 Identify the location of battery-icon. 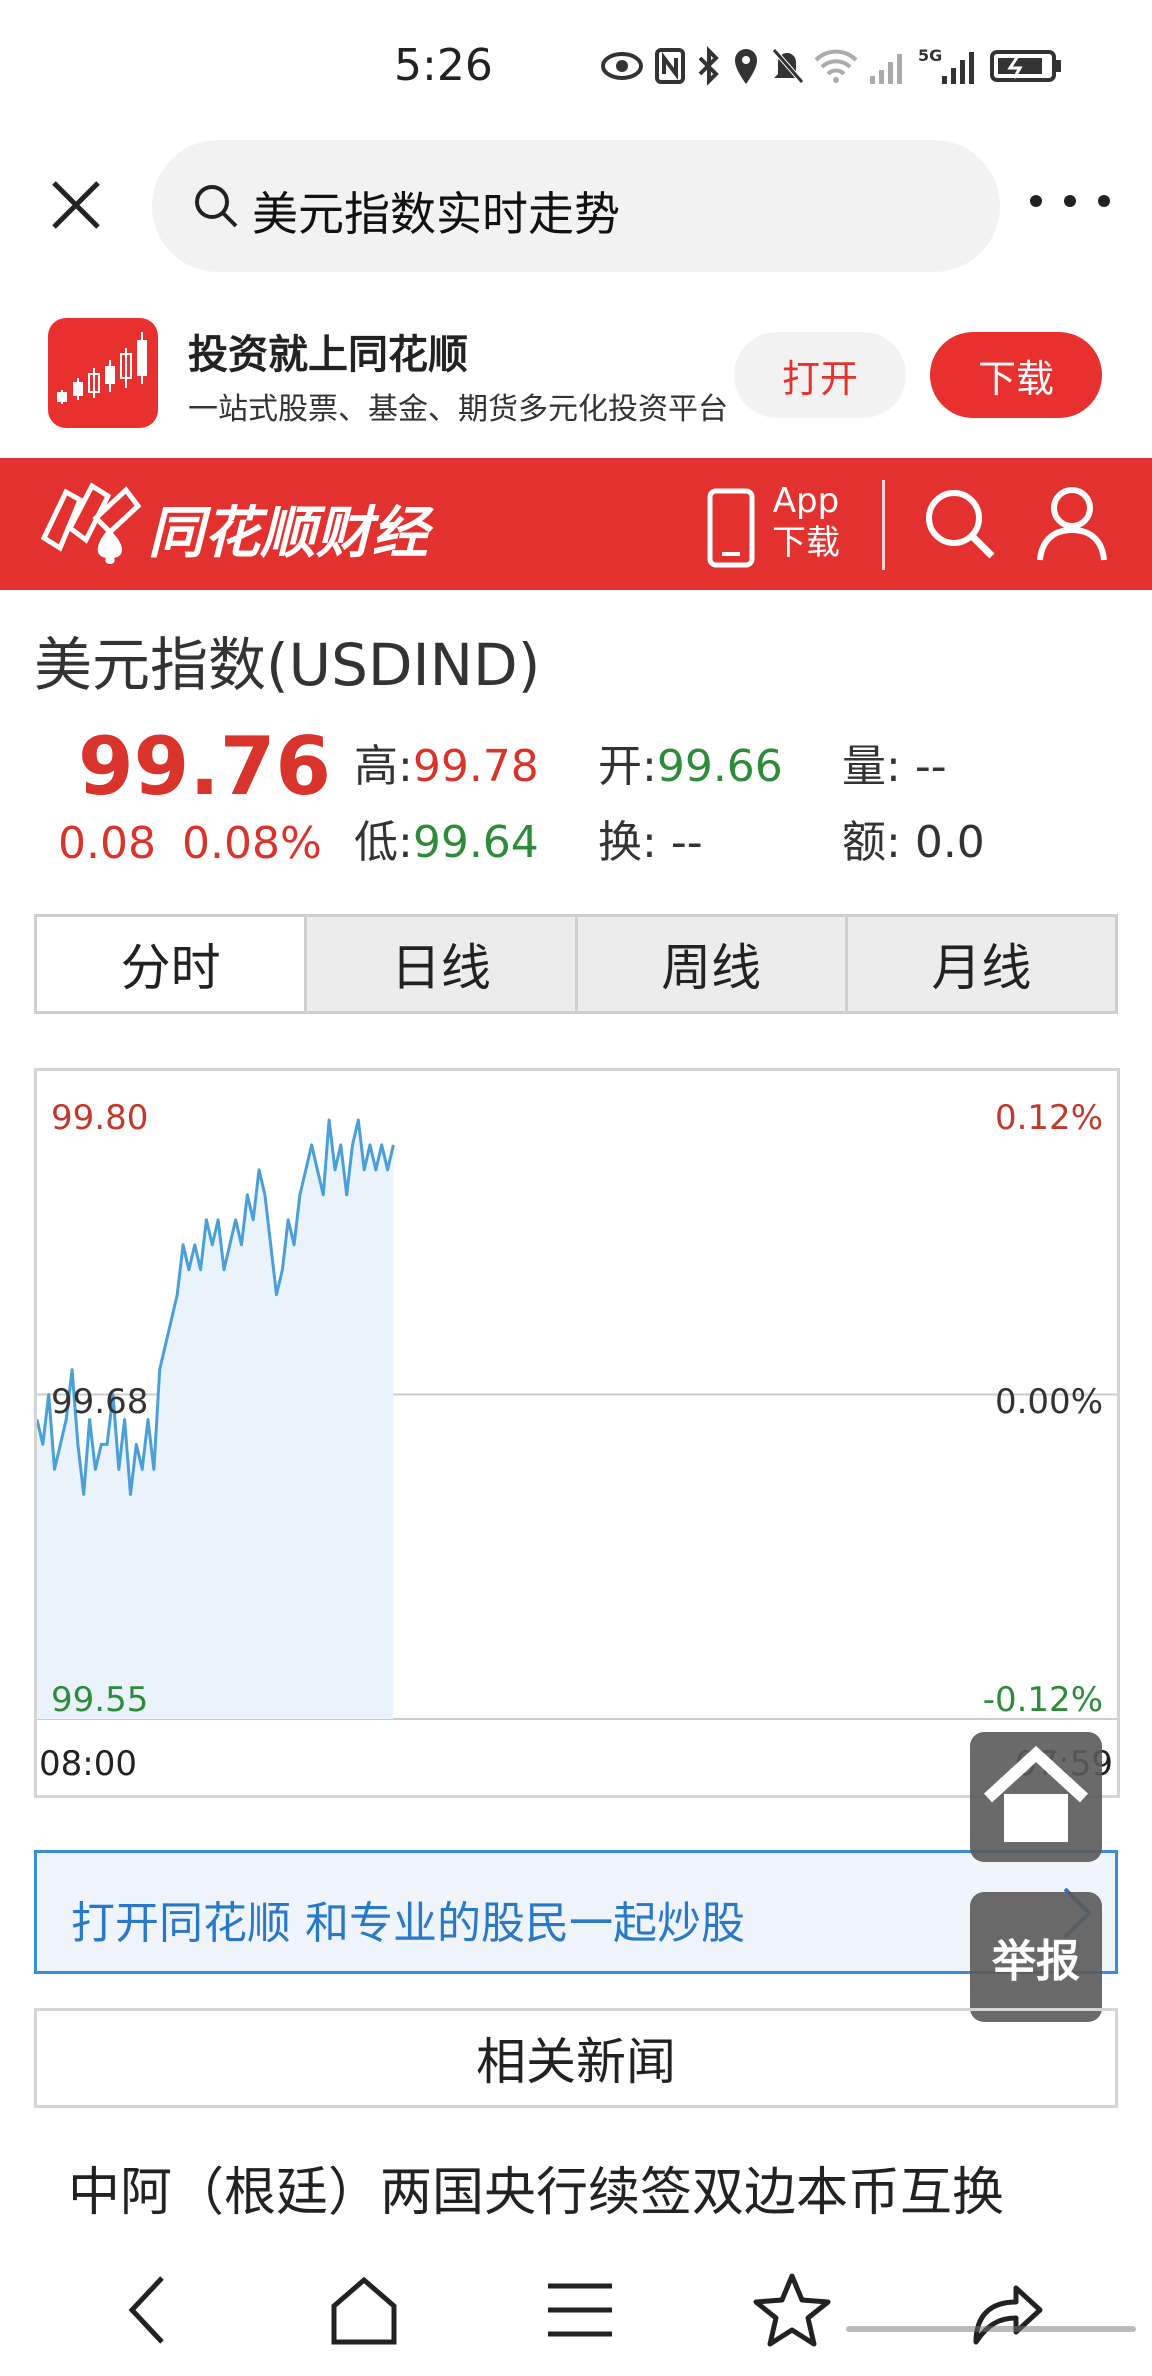
(1025, 66).